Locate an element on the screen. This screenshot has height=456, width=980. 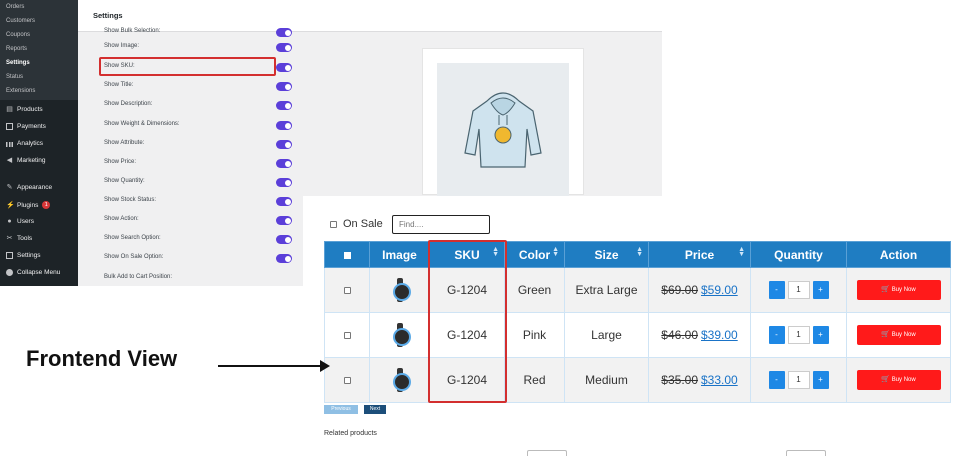
column-header-price: Price ▲ ▼ is located at coordinates (699, 254).